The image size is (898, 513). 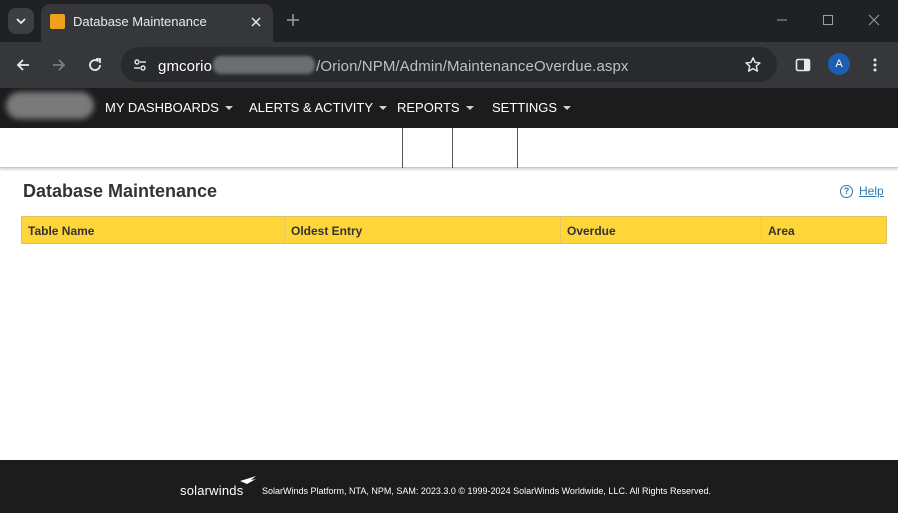 I want to click on column-header-oldest-entry: Oldest Entry, so click(x=423, y=230).